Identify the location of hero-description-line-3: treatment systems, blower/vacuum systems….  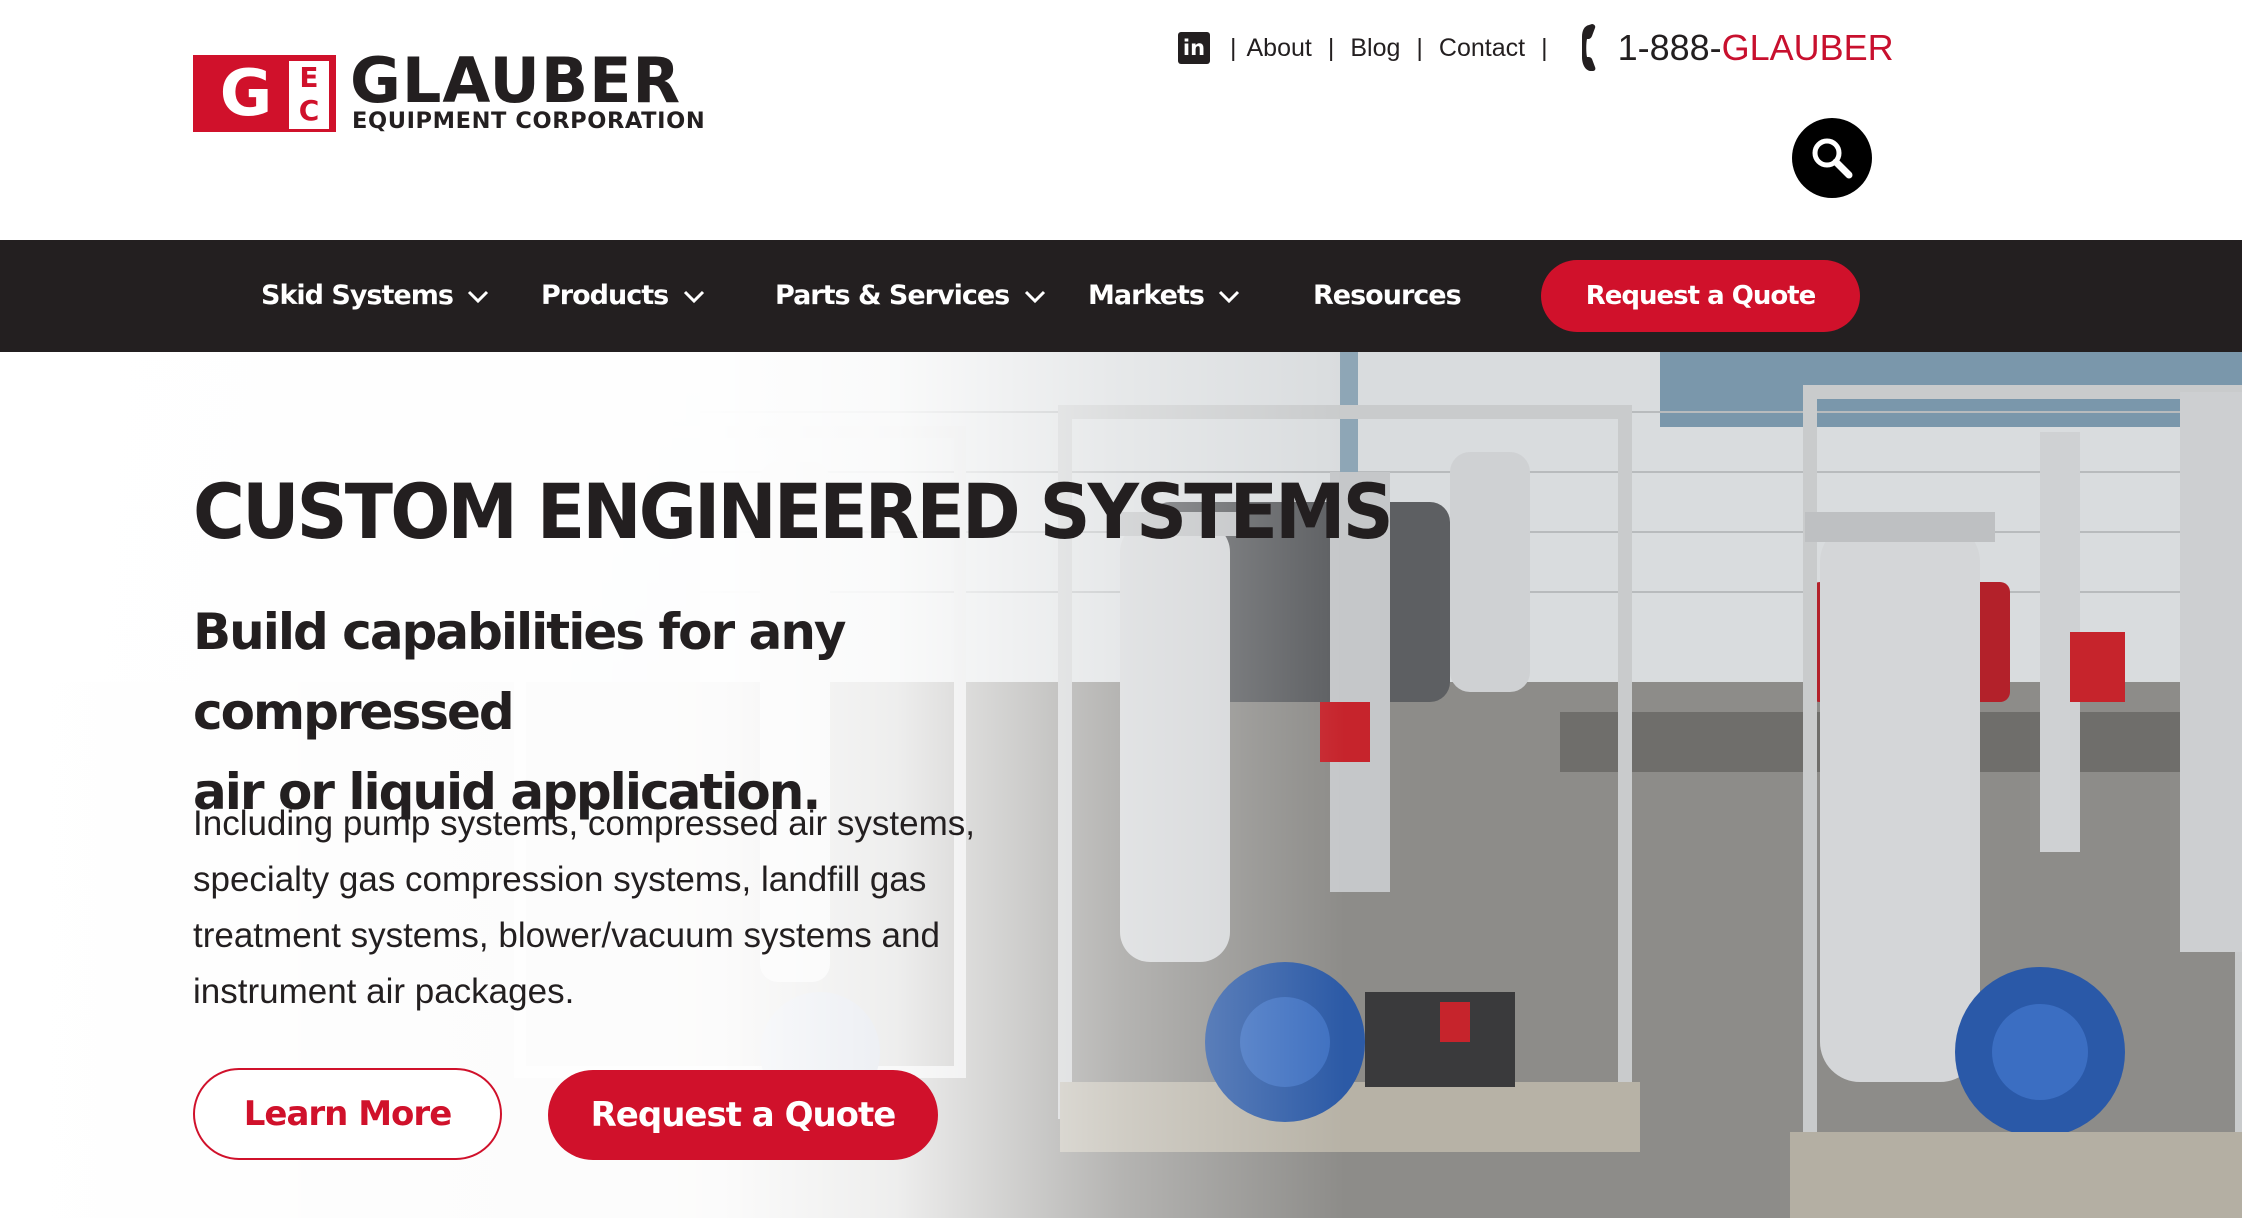
(566, 935).